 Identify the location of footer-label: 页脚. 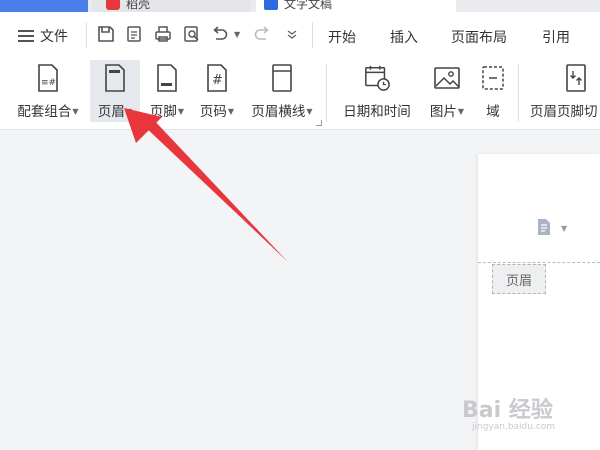
(163, 112).